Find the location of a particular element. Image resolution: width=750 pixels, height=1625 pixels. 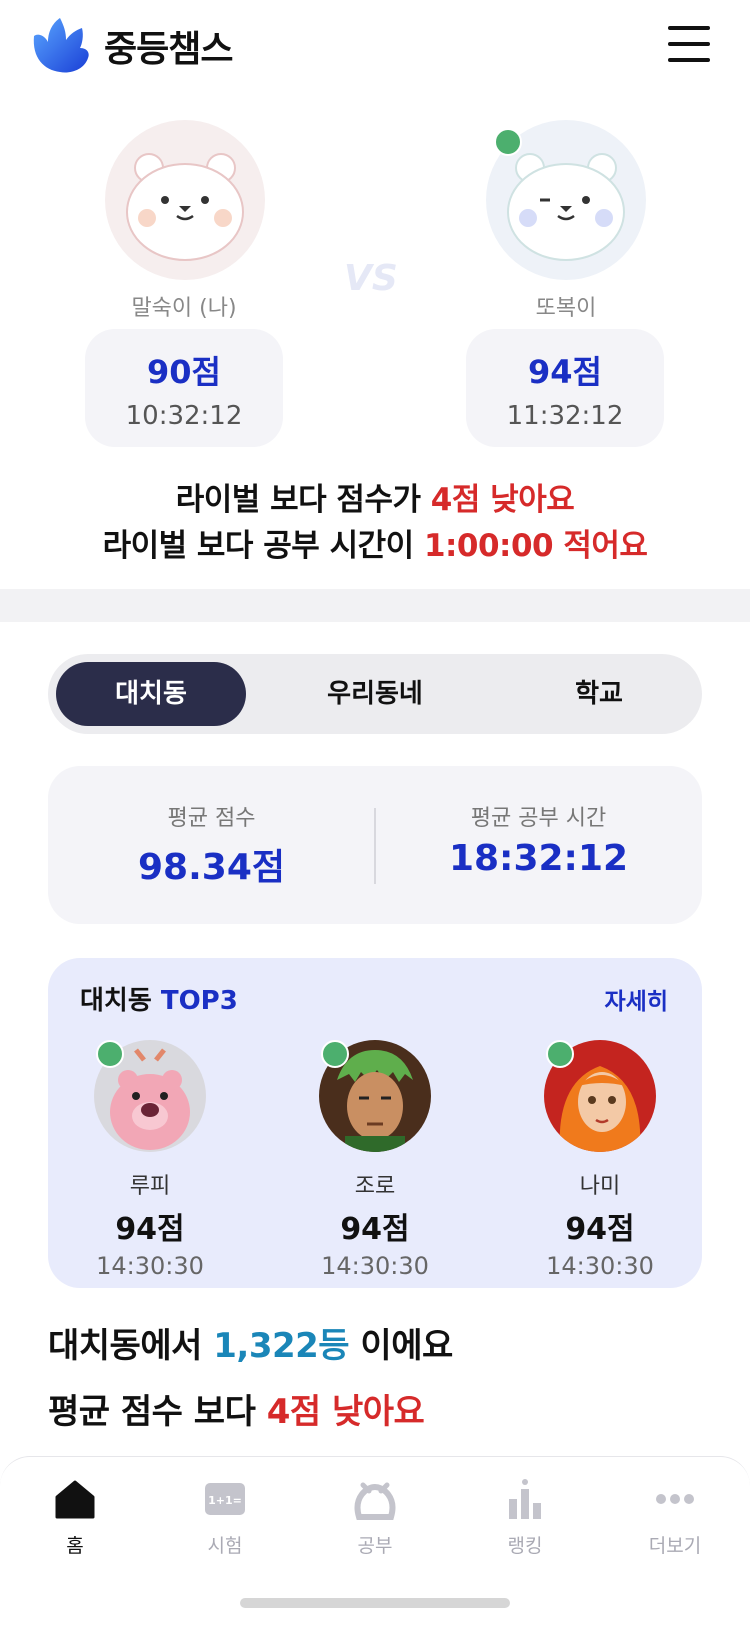

avg-time-value: 18:32:12 is located at coordinates (538, 858).